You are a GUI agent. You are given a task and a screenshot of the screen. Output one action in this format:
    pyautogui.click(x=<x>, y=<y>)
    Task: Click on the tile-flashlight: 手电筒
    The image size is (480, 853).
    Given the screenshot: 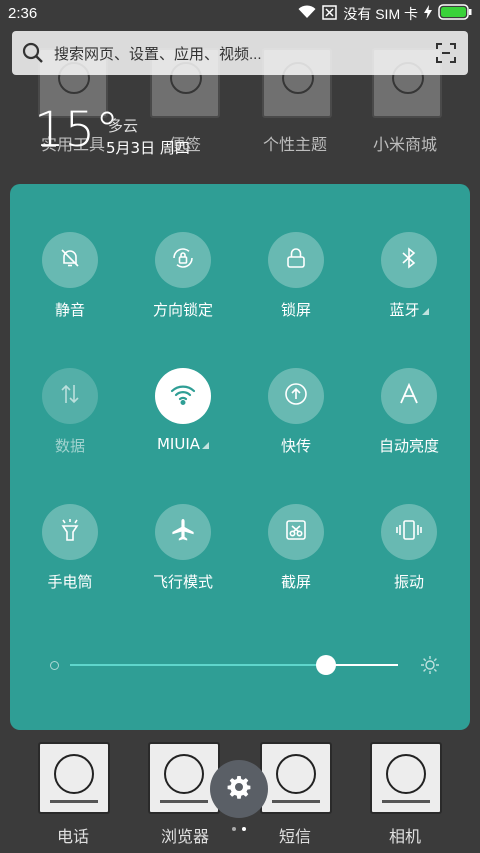 What is the action you would take?
    pyautogui.click(x=70, y=548)
    